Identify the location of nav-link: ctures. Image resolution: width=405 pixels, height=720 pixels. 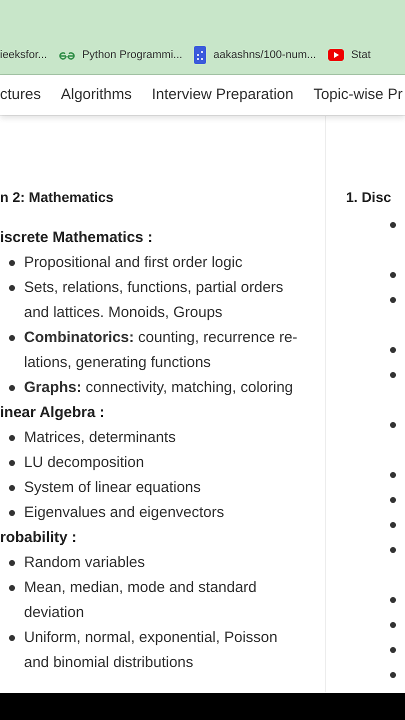
(20, 95).